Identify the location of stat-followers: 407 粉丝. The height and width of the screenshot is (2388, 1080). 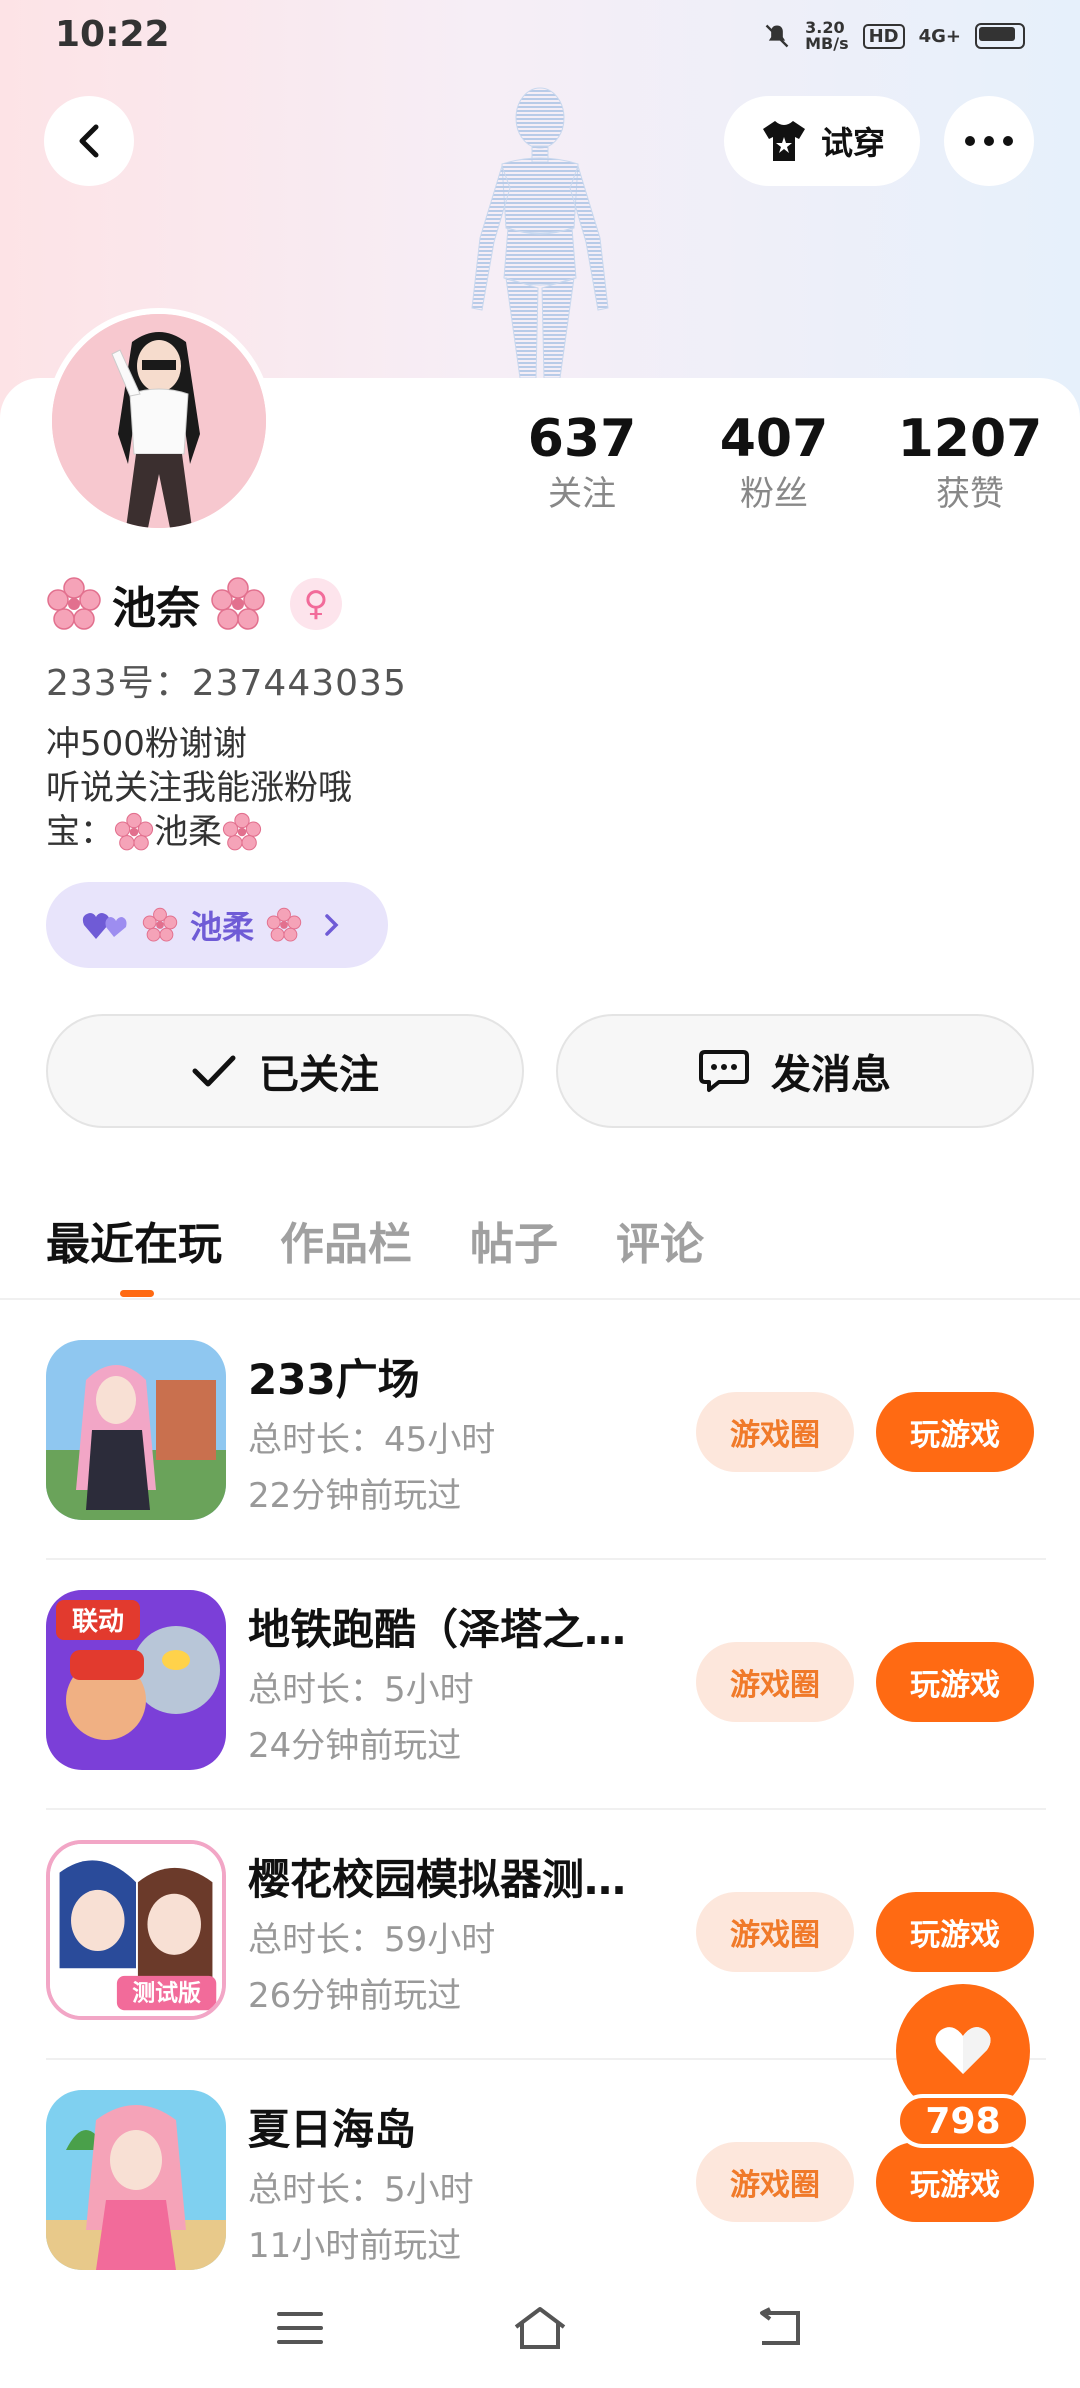
(774, 463).